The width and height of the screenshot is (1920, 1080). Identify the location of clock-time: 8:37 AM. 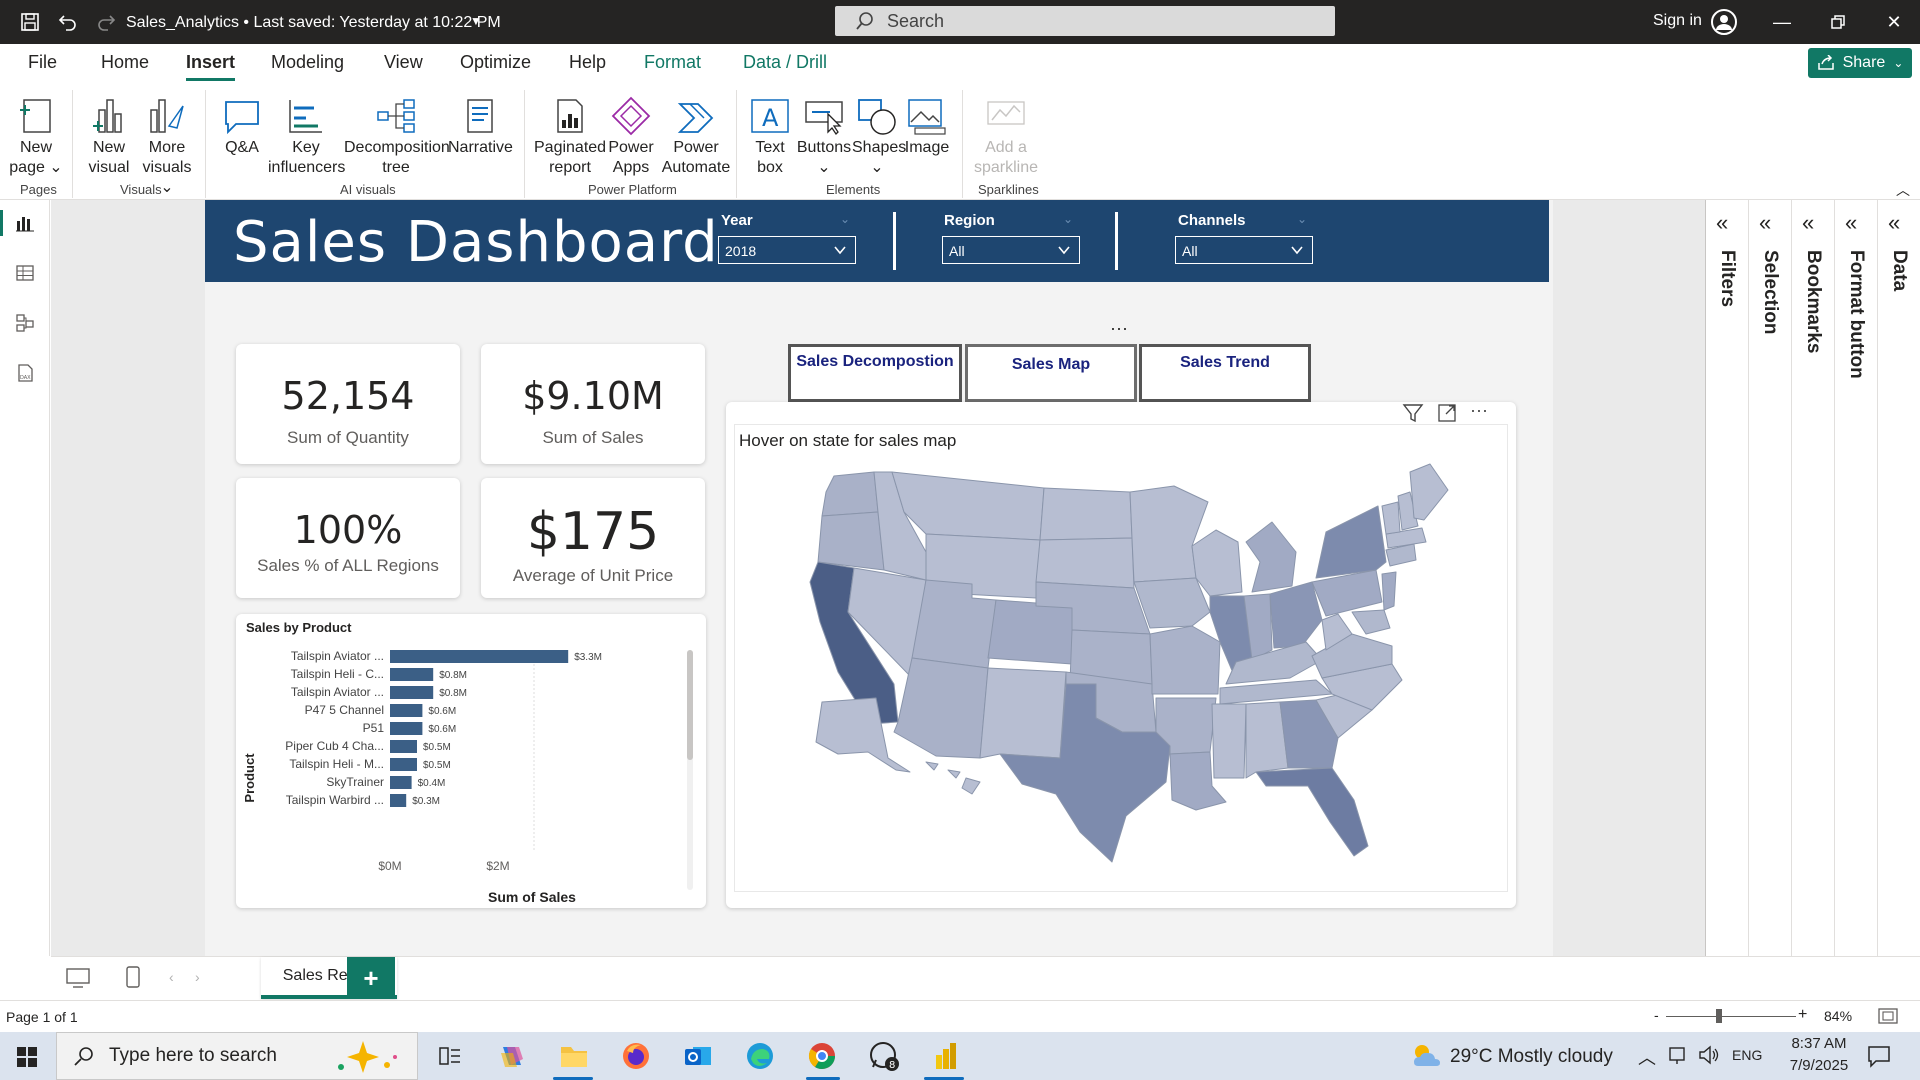
(1819, 1043).